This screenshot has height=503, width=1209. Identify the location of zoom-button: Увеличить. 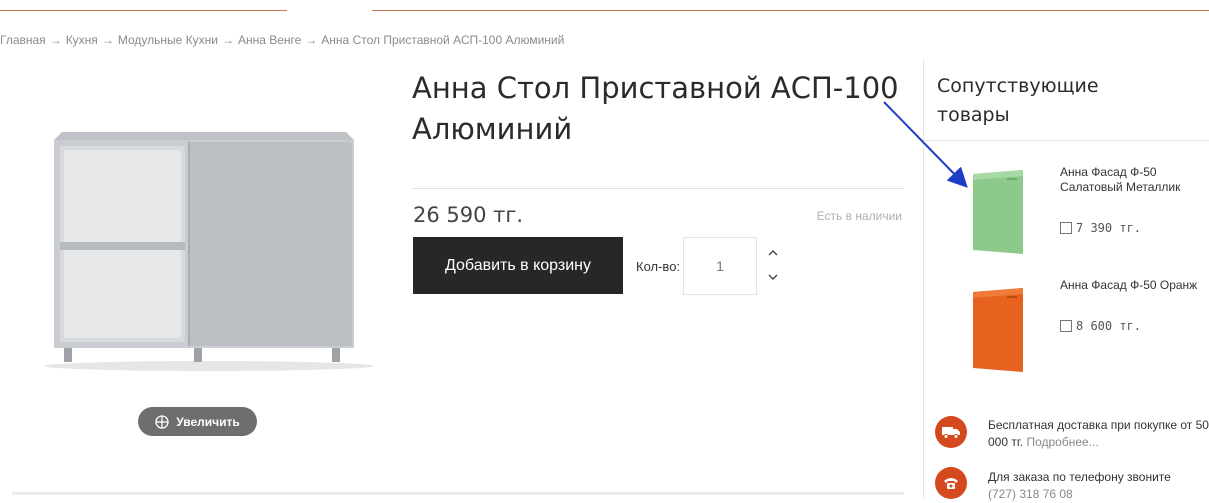
(197, 421).